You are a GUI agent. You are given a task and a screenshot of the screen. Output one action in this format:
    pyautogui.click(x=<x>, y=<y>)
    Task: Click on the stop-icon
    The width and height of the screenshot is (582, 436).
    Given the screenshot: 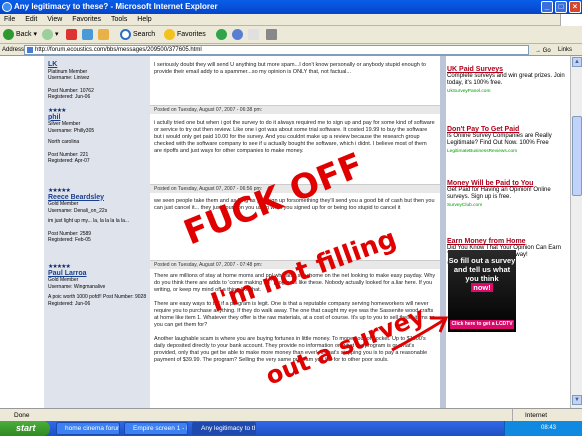 What is the action you would take?
    pyautogui.click(x=71, y=34)
    